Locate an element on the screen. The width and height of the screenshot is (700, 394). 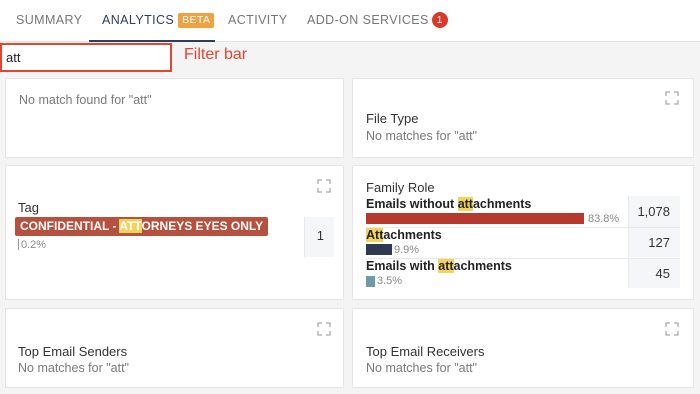
tab-add-on-services: ADD-ON SERVICES 1 is located at coordinates (377, 21).